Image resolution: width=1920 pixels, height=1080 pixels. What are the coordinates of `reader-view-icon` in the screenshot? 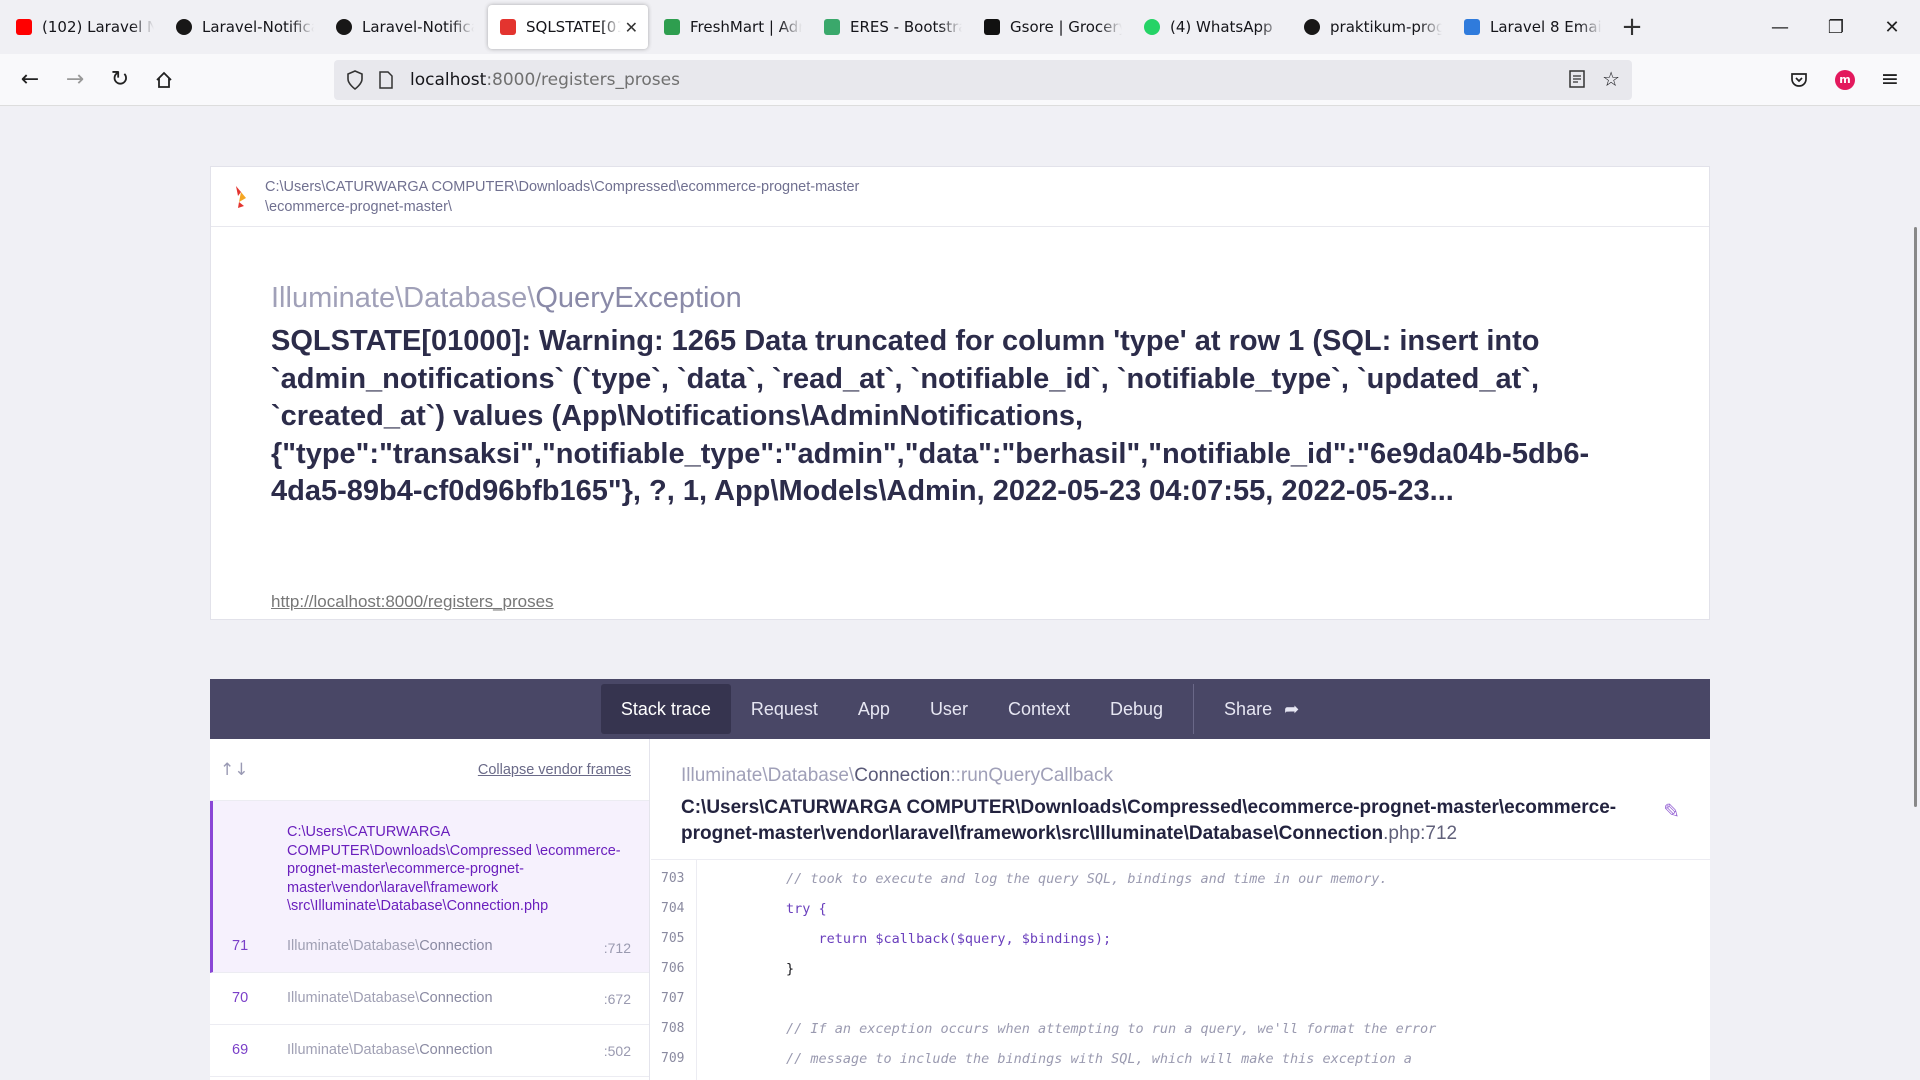 It's located at (1577, 81).